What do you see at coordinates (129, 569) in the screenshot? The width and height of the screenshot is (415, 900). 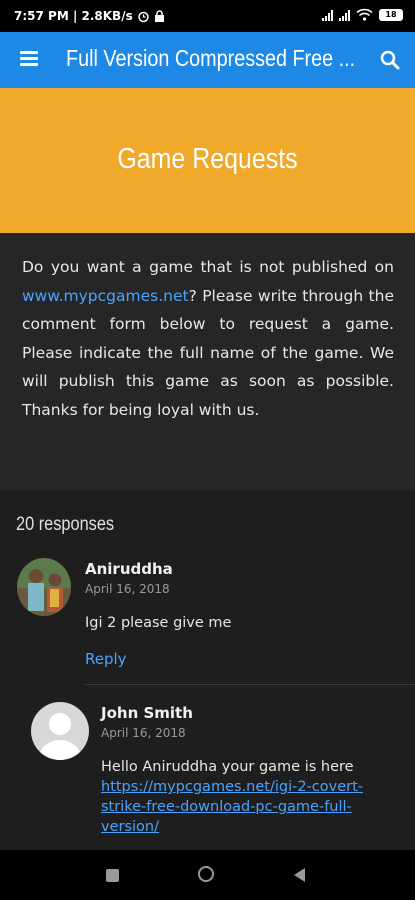 I see `comment-author: Aniruddha` at bounding box center [129, 569].